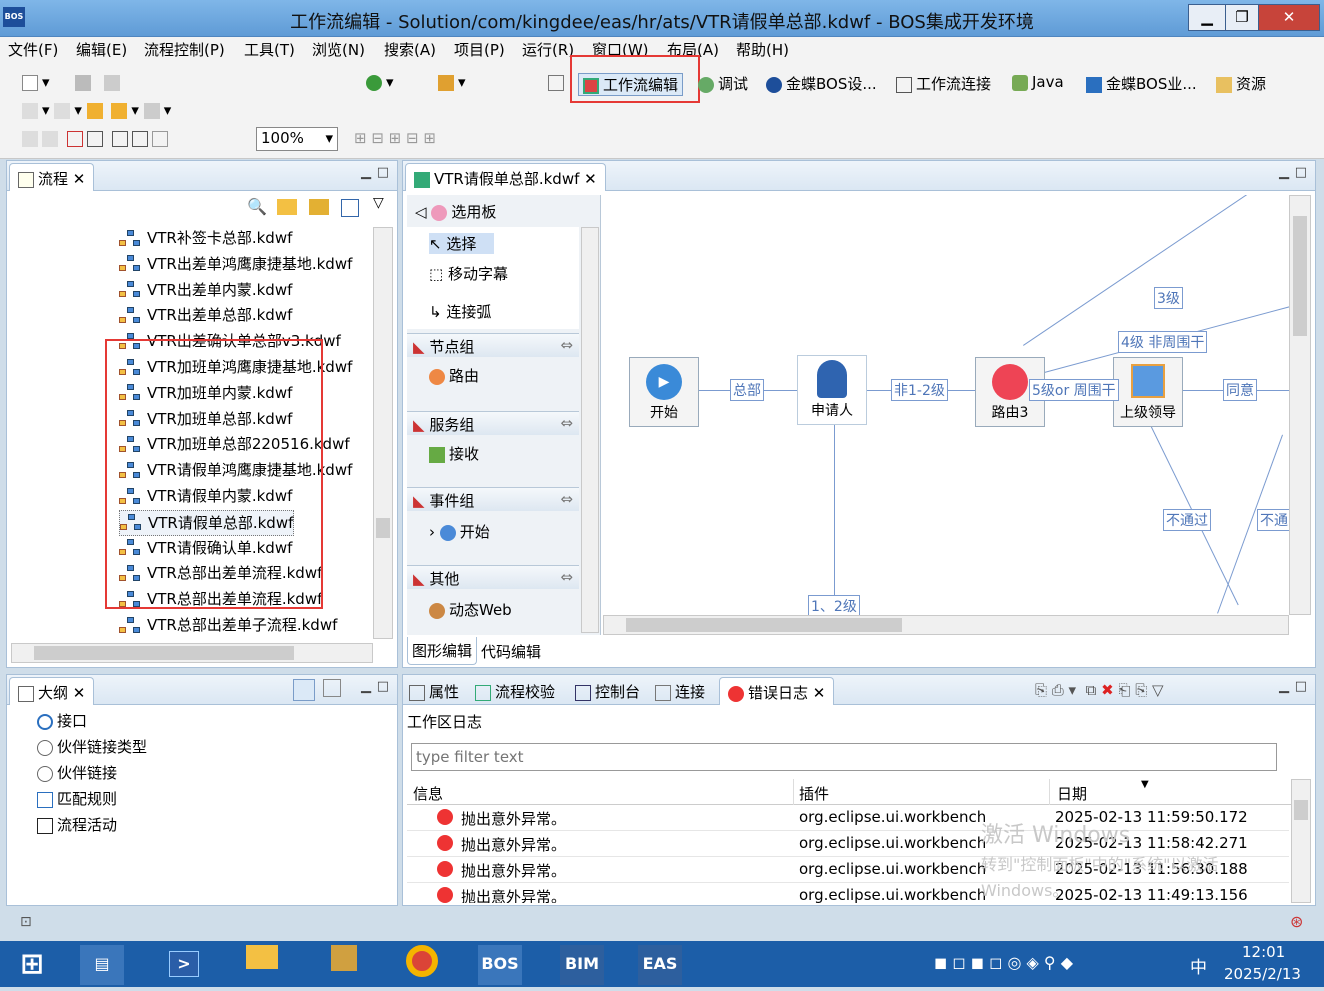 Image resolution: width=1324 pixels, height=991 pixels. What do you see at coordinates (607, 691) in the screenshot?
I see `tab-console: 控制台` at bounding box center [607, 691].